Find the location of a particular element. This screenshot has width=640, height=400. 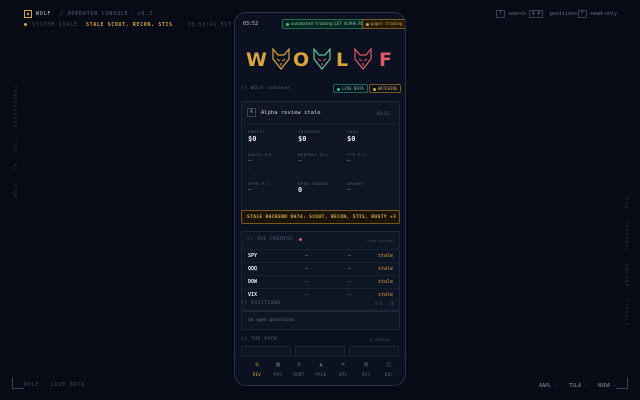

open-trades-label: OPEN TRADES is located at coordinates (313, 183).